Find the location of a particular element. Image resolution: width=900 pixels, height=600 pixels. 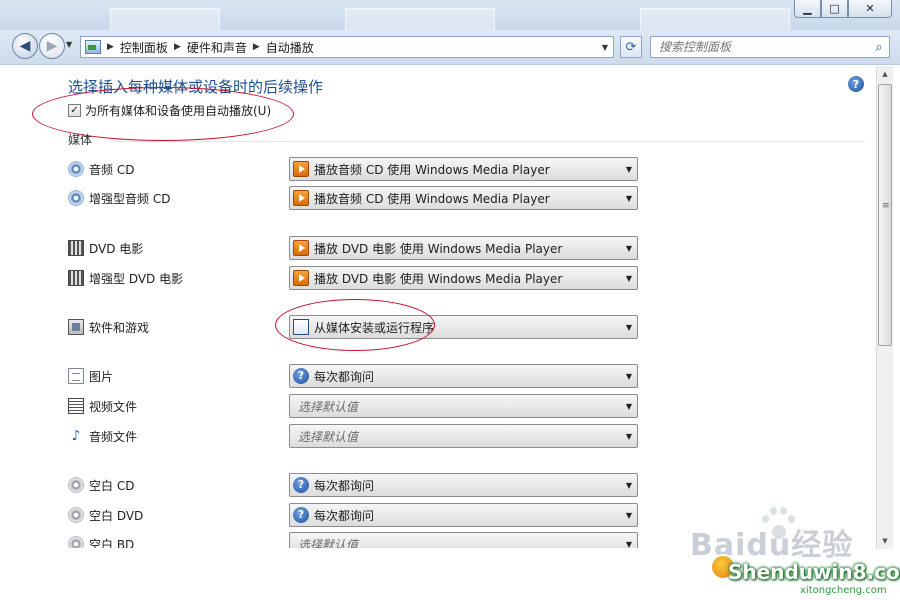

media-row: 视频文件 选择默认值 ▼ is located at coordinates (358, 406).